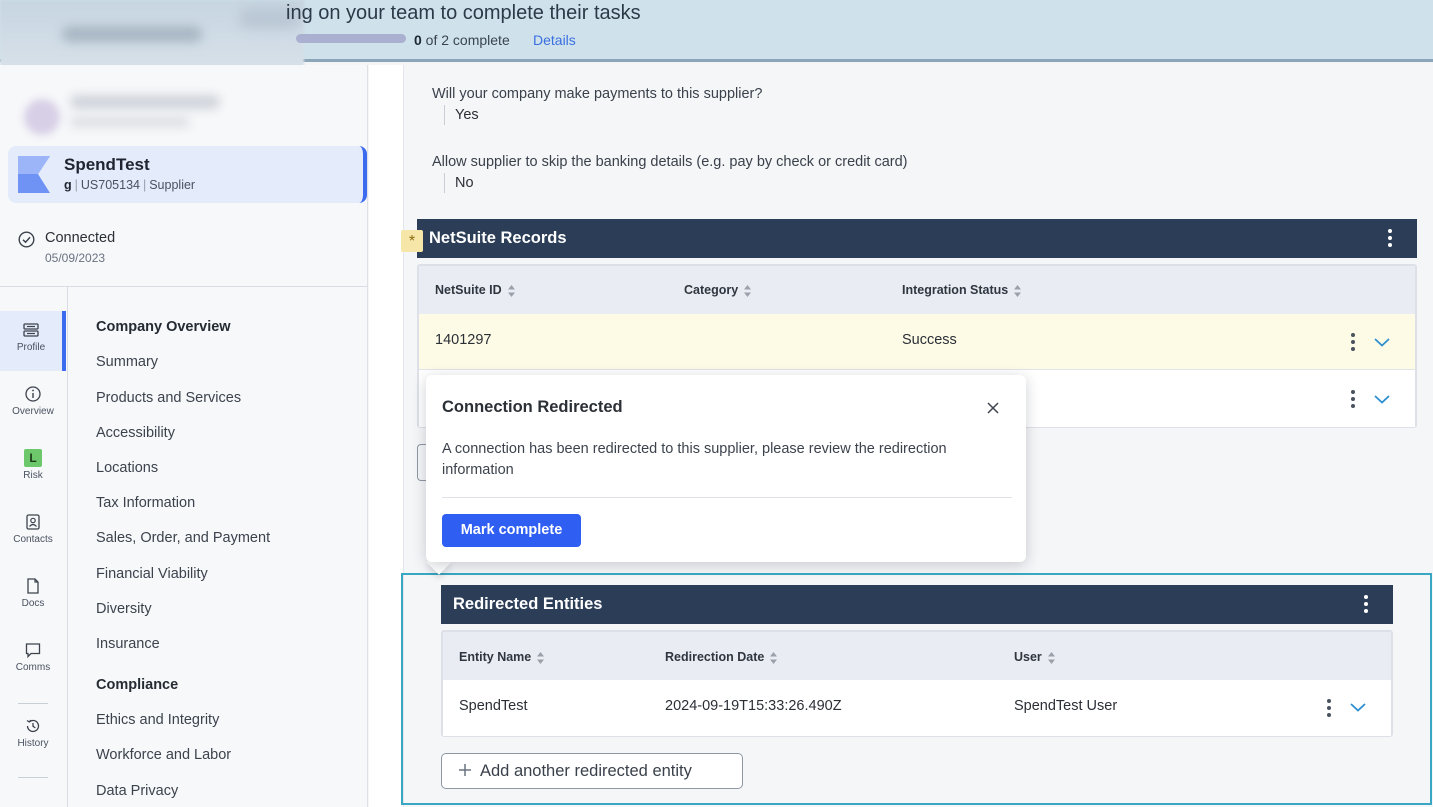 The height and width of the screenshot is (807, 1433). Describe the element at coordinates (586, 771) in the screenshot. I see `add-redirected-entity-label: Add another redirected entity` at that location.